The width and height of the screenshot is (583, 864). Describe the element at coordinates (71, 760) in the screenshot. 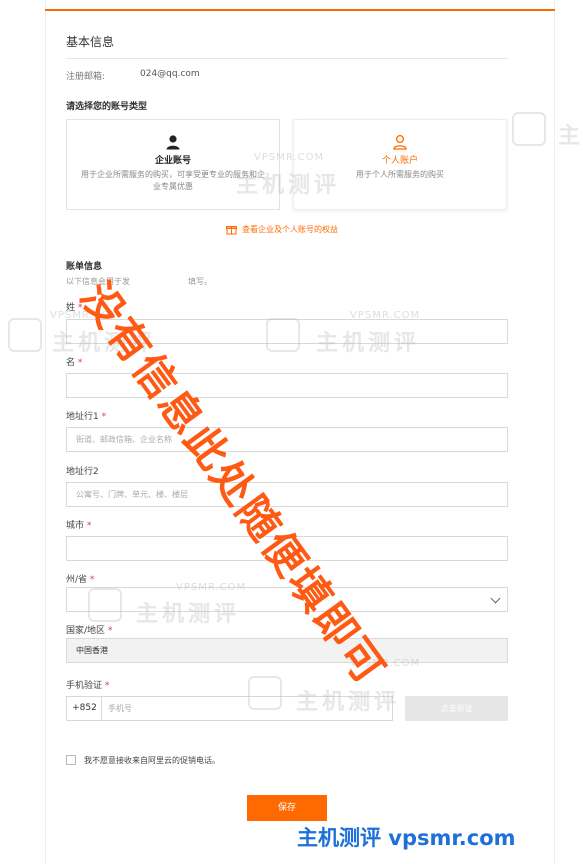

I see `promo-opt-out-checkbox` at that location.